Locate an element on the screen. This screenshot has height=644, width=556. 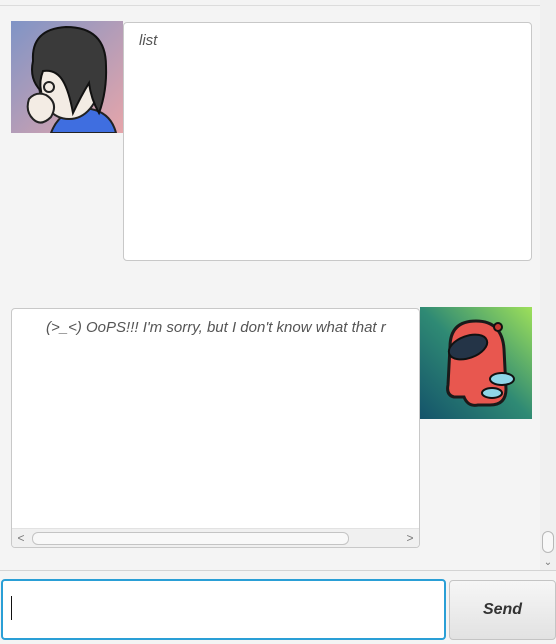
bot-avatar is located at coordinates (476, 363).